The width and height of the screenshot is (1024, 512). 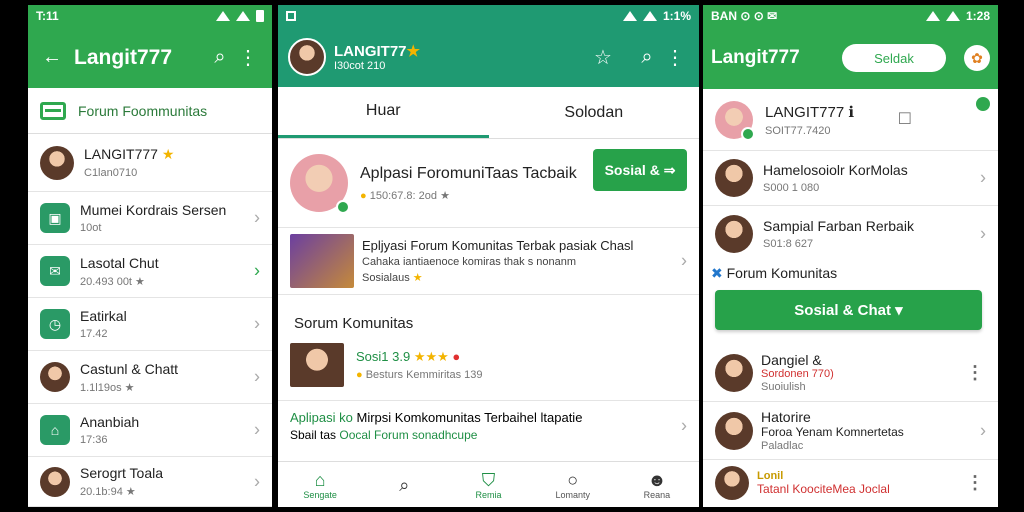 What do you see at coordinates (150, 377) in the screenshot?
I see `list-item: Castunl & Chatt 1.1l19os ★ ›` at bounding box center [150, 377].